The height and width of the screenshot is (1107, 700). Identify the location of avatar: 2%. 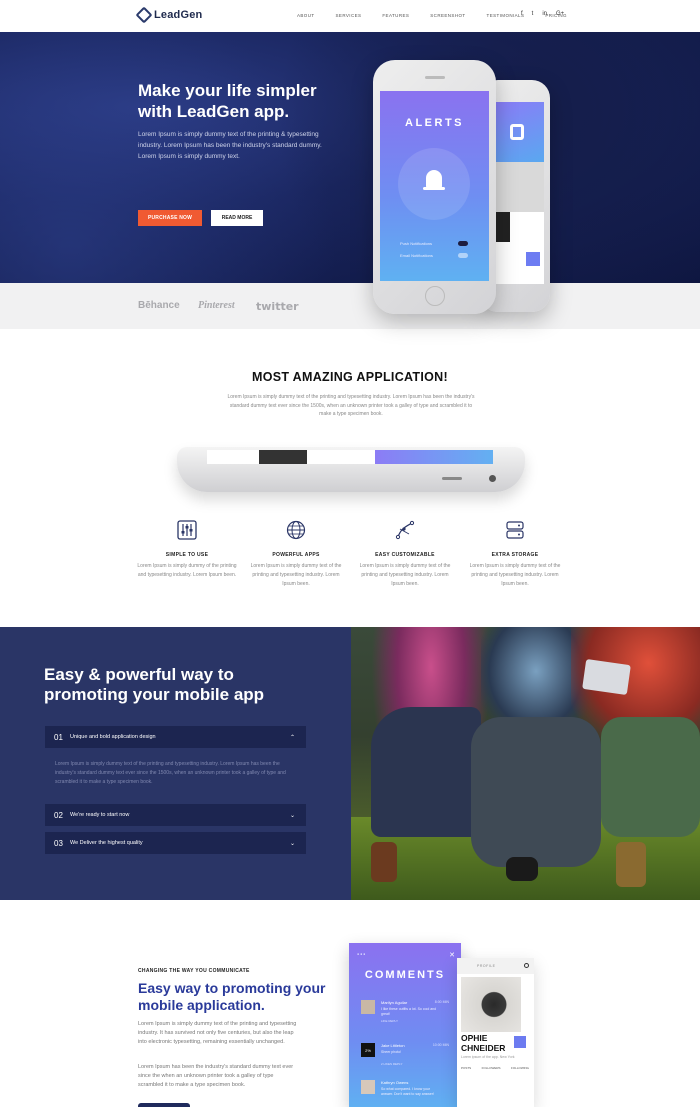
(368, 1050).